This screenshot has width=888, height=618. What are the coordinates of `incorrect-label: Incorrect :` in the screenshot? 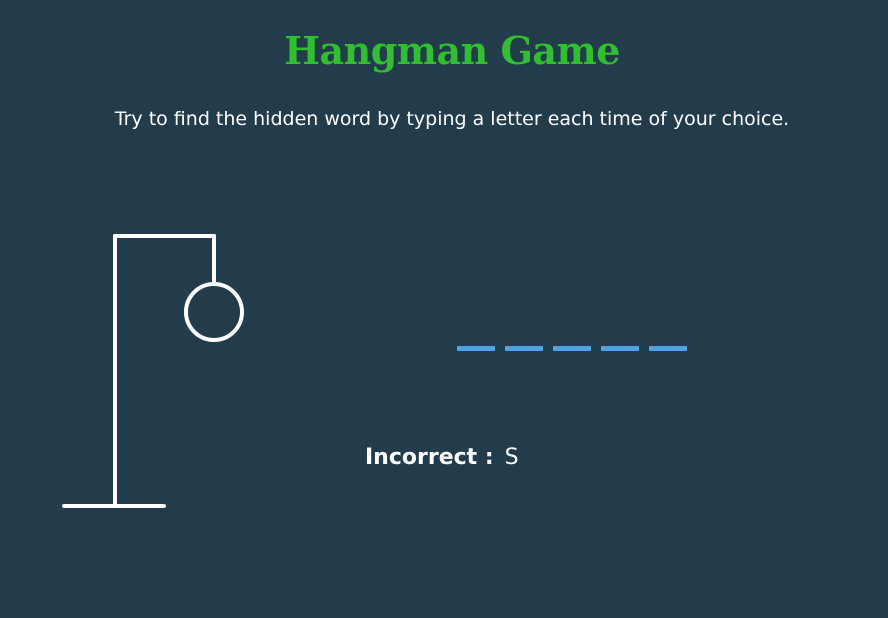 It's located at (429, 457).